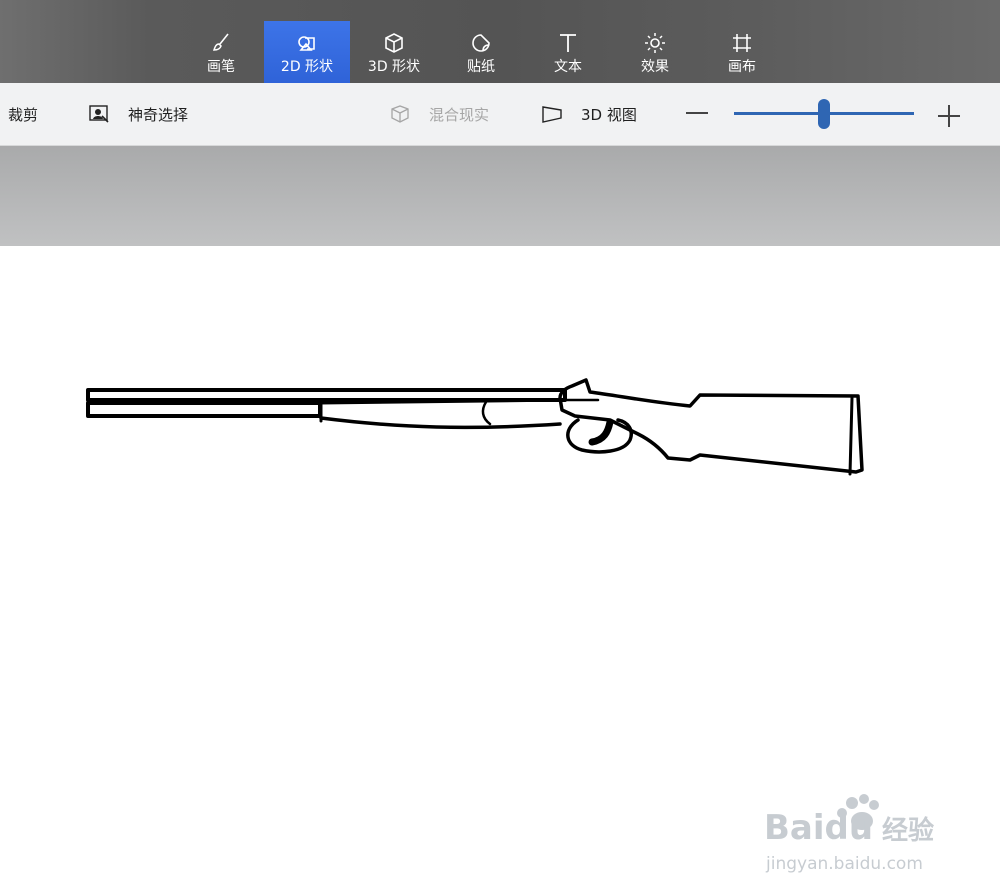  What do you see at coordinates (742, 67) in the screenshot?
I see `tab-label: 画布` at bounding box center [742, 67].